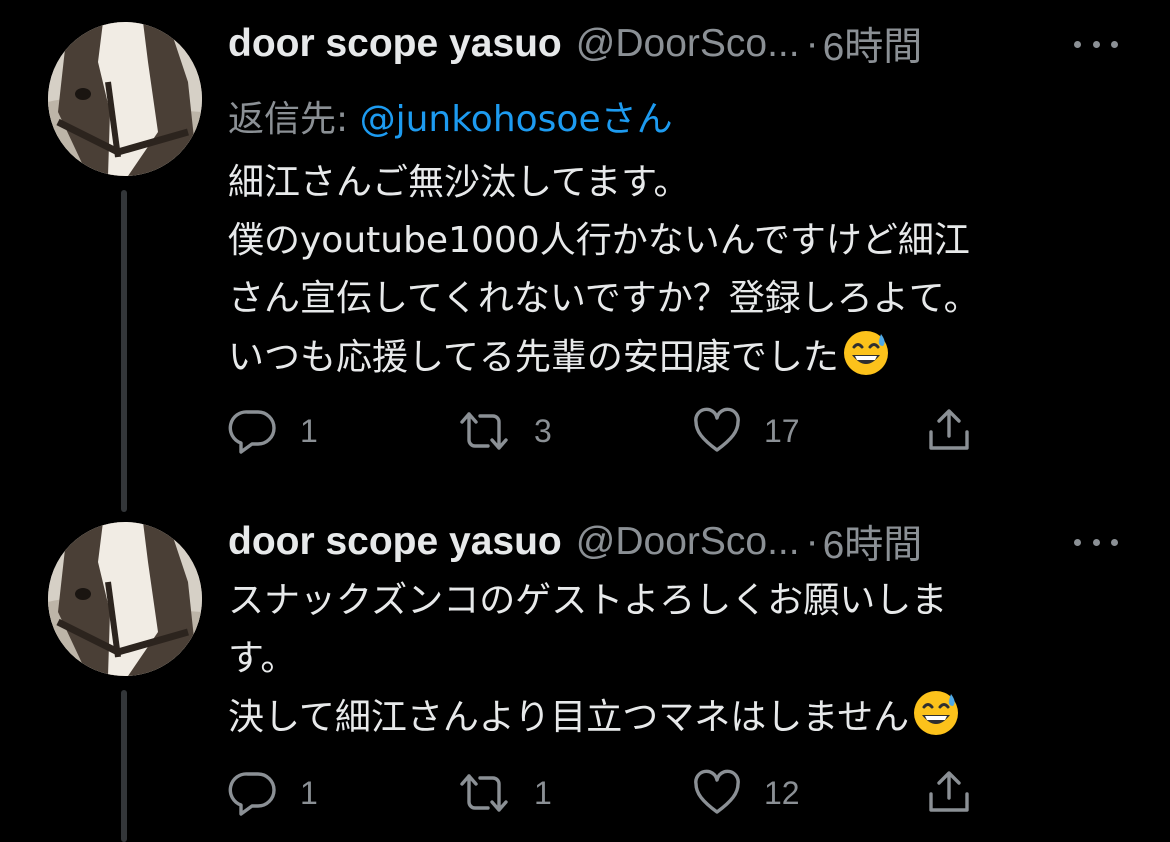 Image resolution: width=1170 pixels, height=842 pixels. What do you see at coordinates (678, 717) in the screenshot?
I see `tweet-text-line: 決して細江さんより目立つマネはしません` at bounding box center [678, 717].